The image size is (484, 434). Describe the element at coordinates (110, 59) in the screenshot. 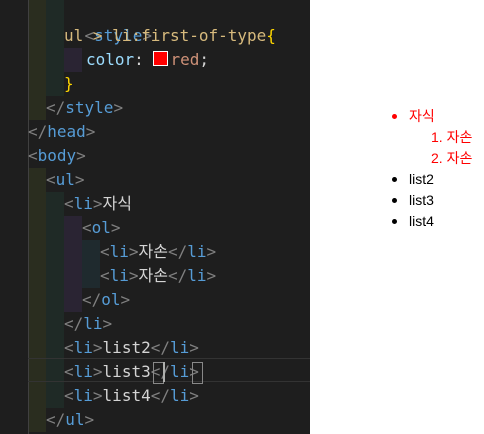

I see `css-property: color` at that location.